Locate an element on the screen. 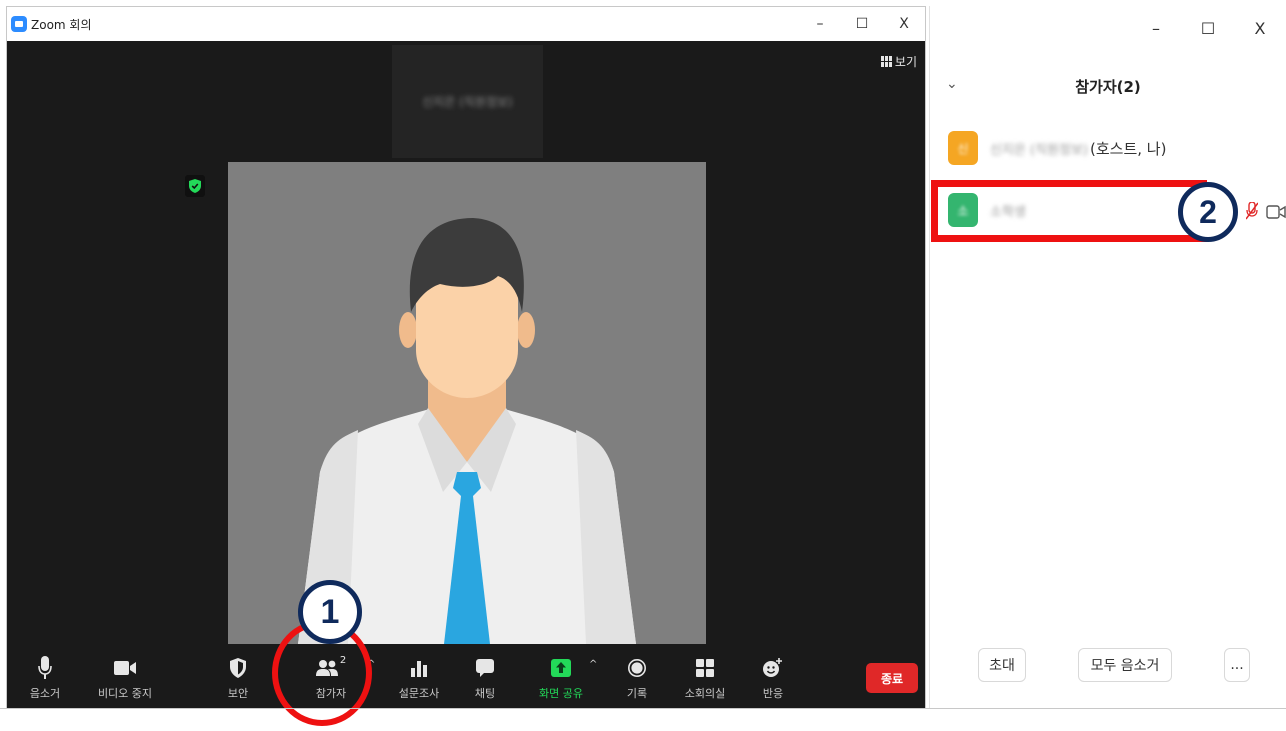 This screenshot has width=1286, height=731. security-button: 보안 is located at coordinates (238, 680).